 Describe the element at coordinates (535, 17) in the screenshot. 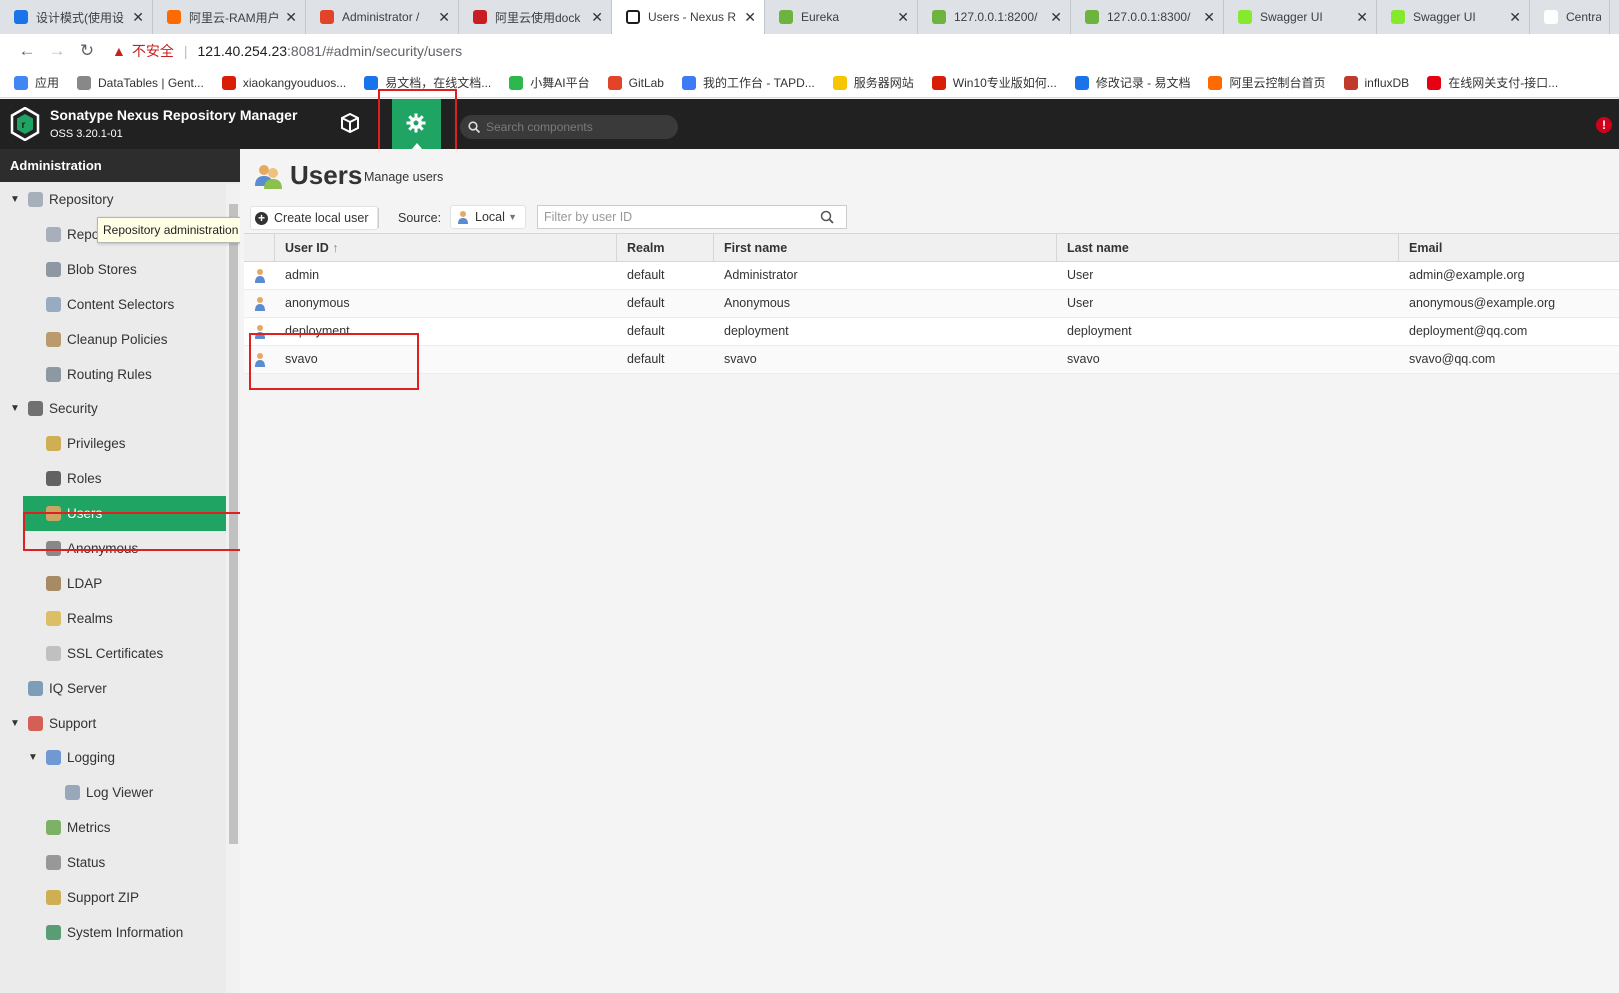

I see `browser-tab: 阿里云使用dock ✕` at that location.